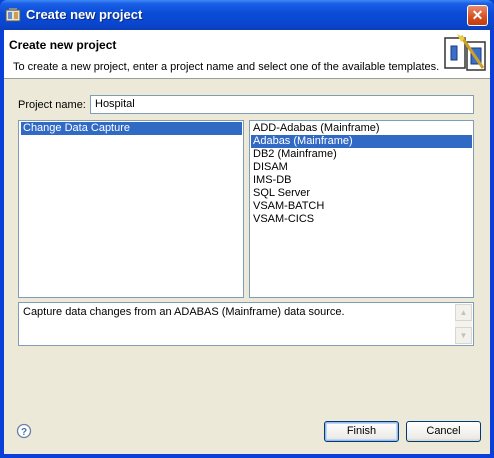  I want to click on list-item: VSAM-CICS, so click(361, 219).